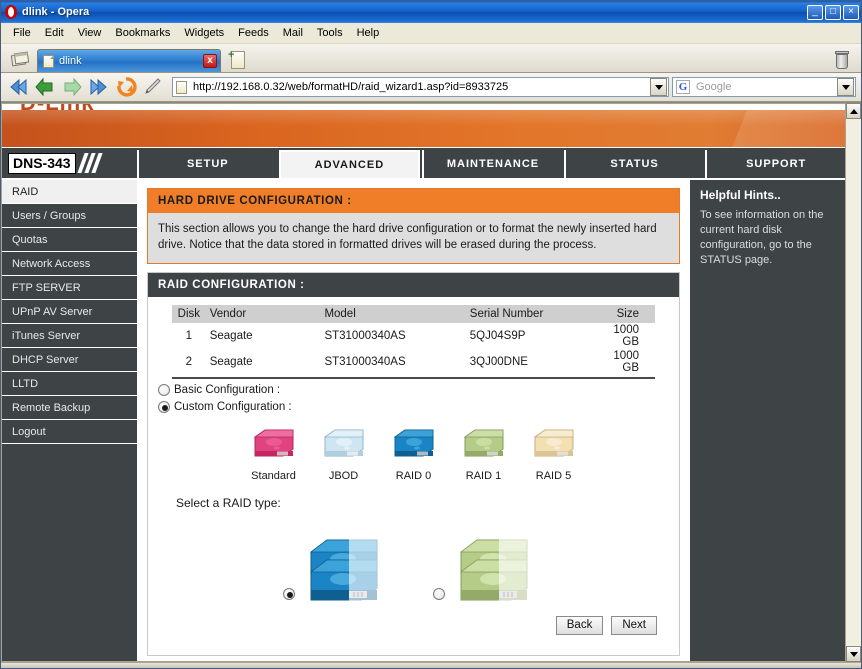  I want to click on scroll-up-button, so click(853, 111).